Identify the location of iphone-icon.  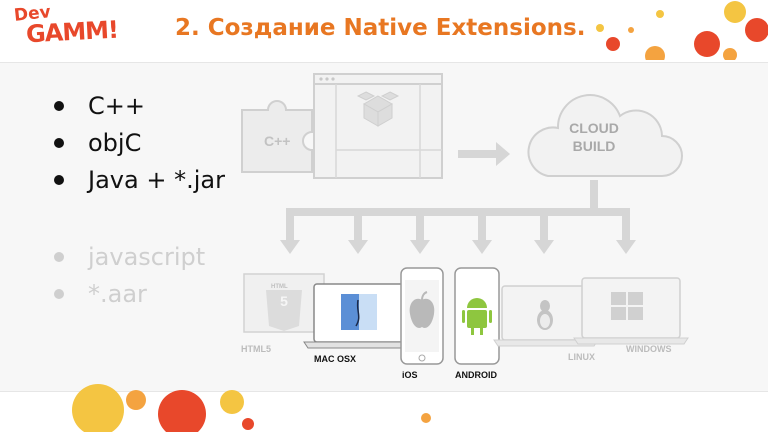
(422, 316).